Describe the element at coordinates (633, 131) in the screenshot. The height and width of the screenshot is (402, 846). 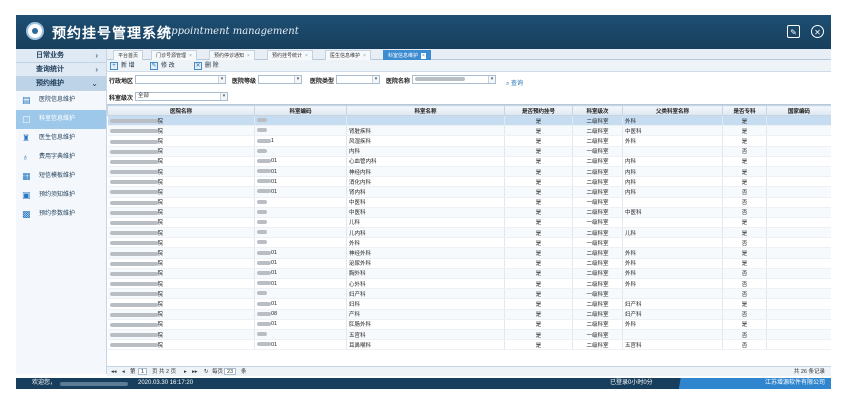
I see `cell-text: 中医科` at that location.